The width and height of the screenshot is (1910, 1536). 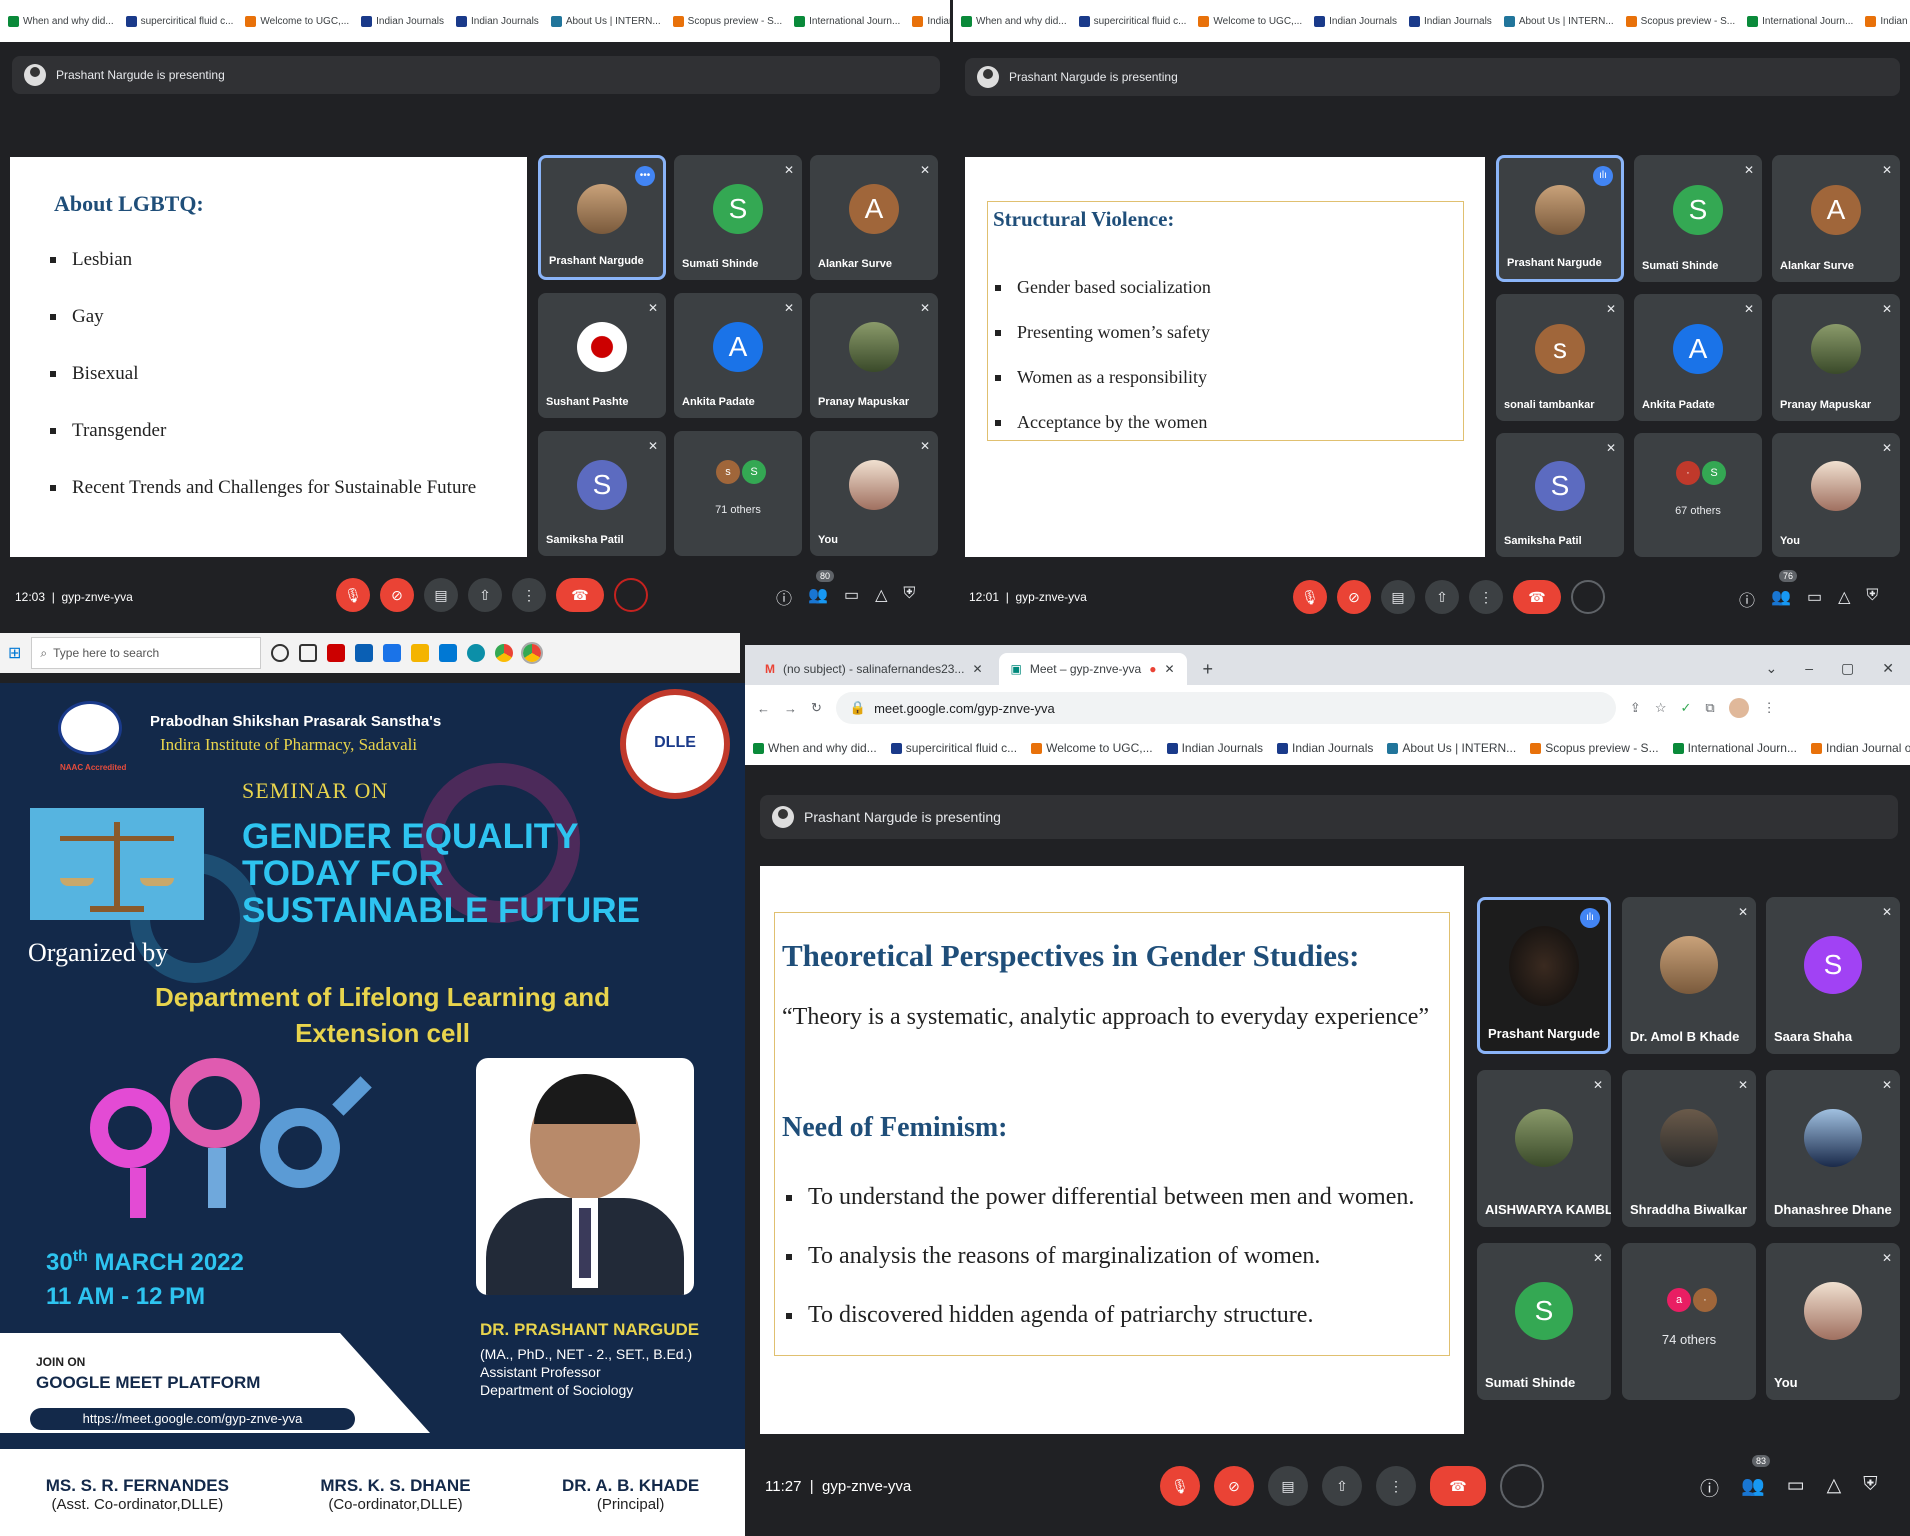 I want to click on participant-tile: ılı Prashant Nargude, so click(x=1560, y=218).